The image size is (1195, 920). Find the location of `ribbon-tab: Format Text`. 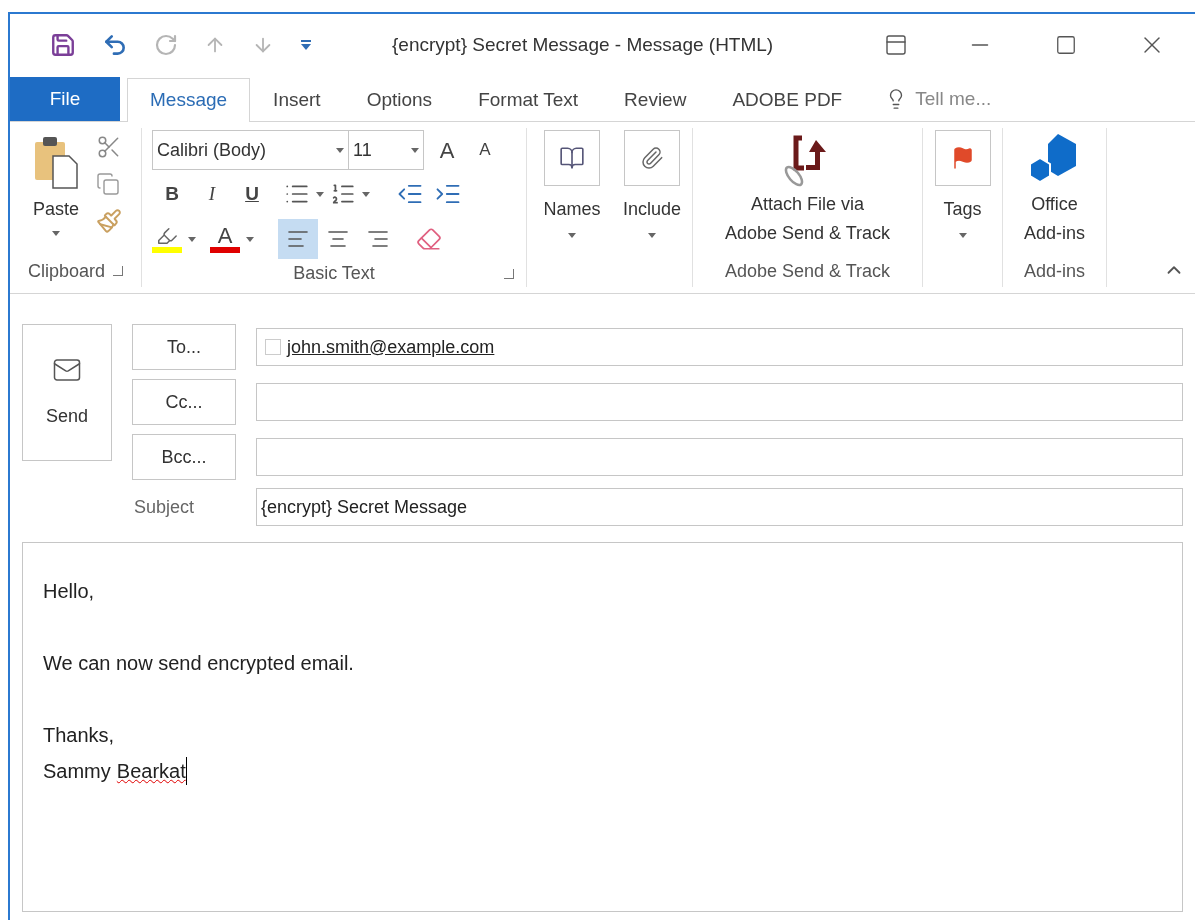

ribbon-tab: Format Text is located at coordinates (528, 100).